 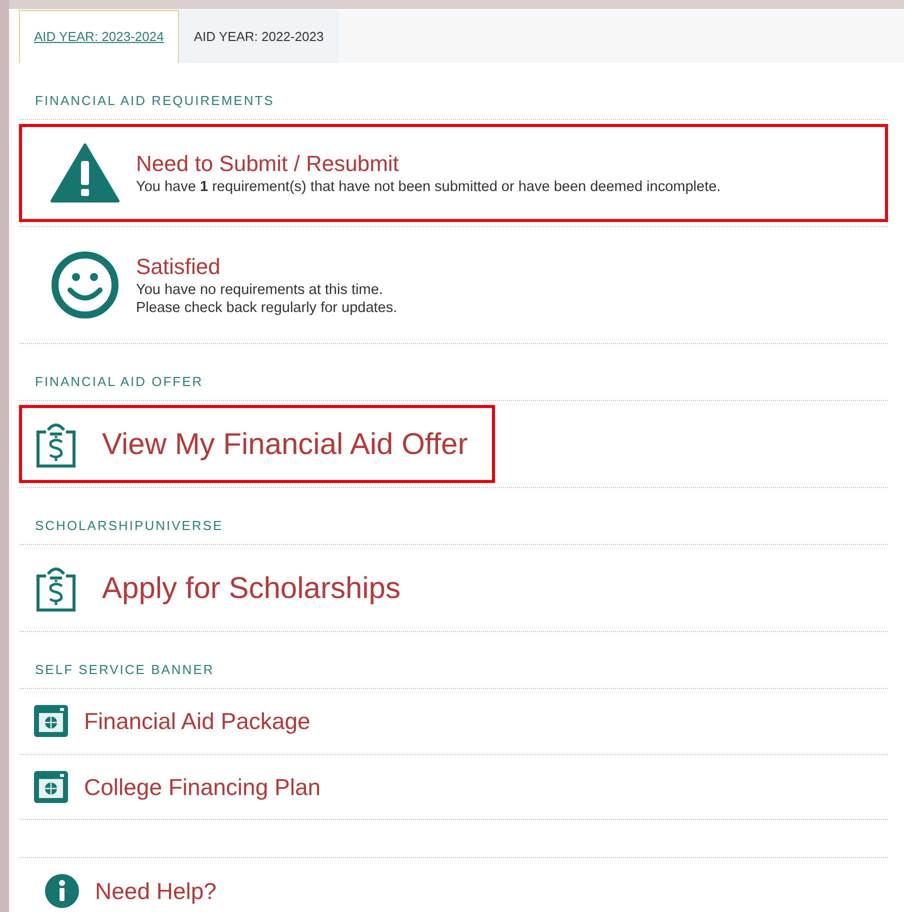 What do you see at coordinates (85, 173) in the screenshot?
I see `warning-icon` at bounding box center [85, 173].